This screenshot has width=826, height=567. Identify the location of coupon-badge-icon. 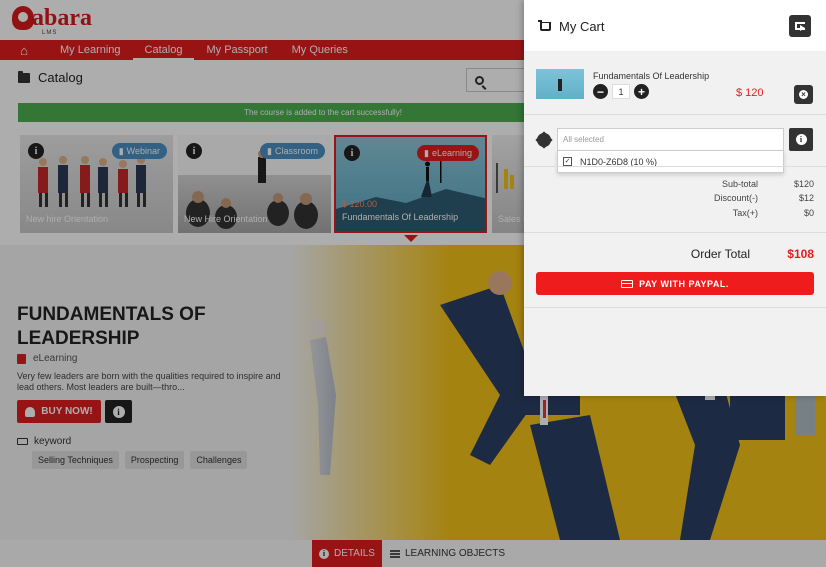
(544, 140).